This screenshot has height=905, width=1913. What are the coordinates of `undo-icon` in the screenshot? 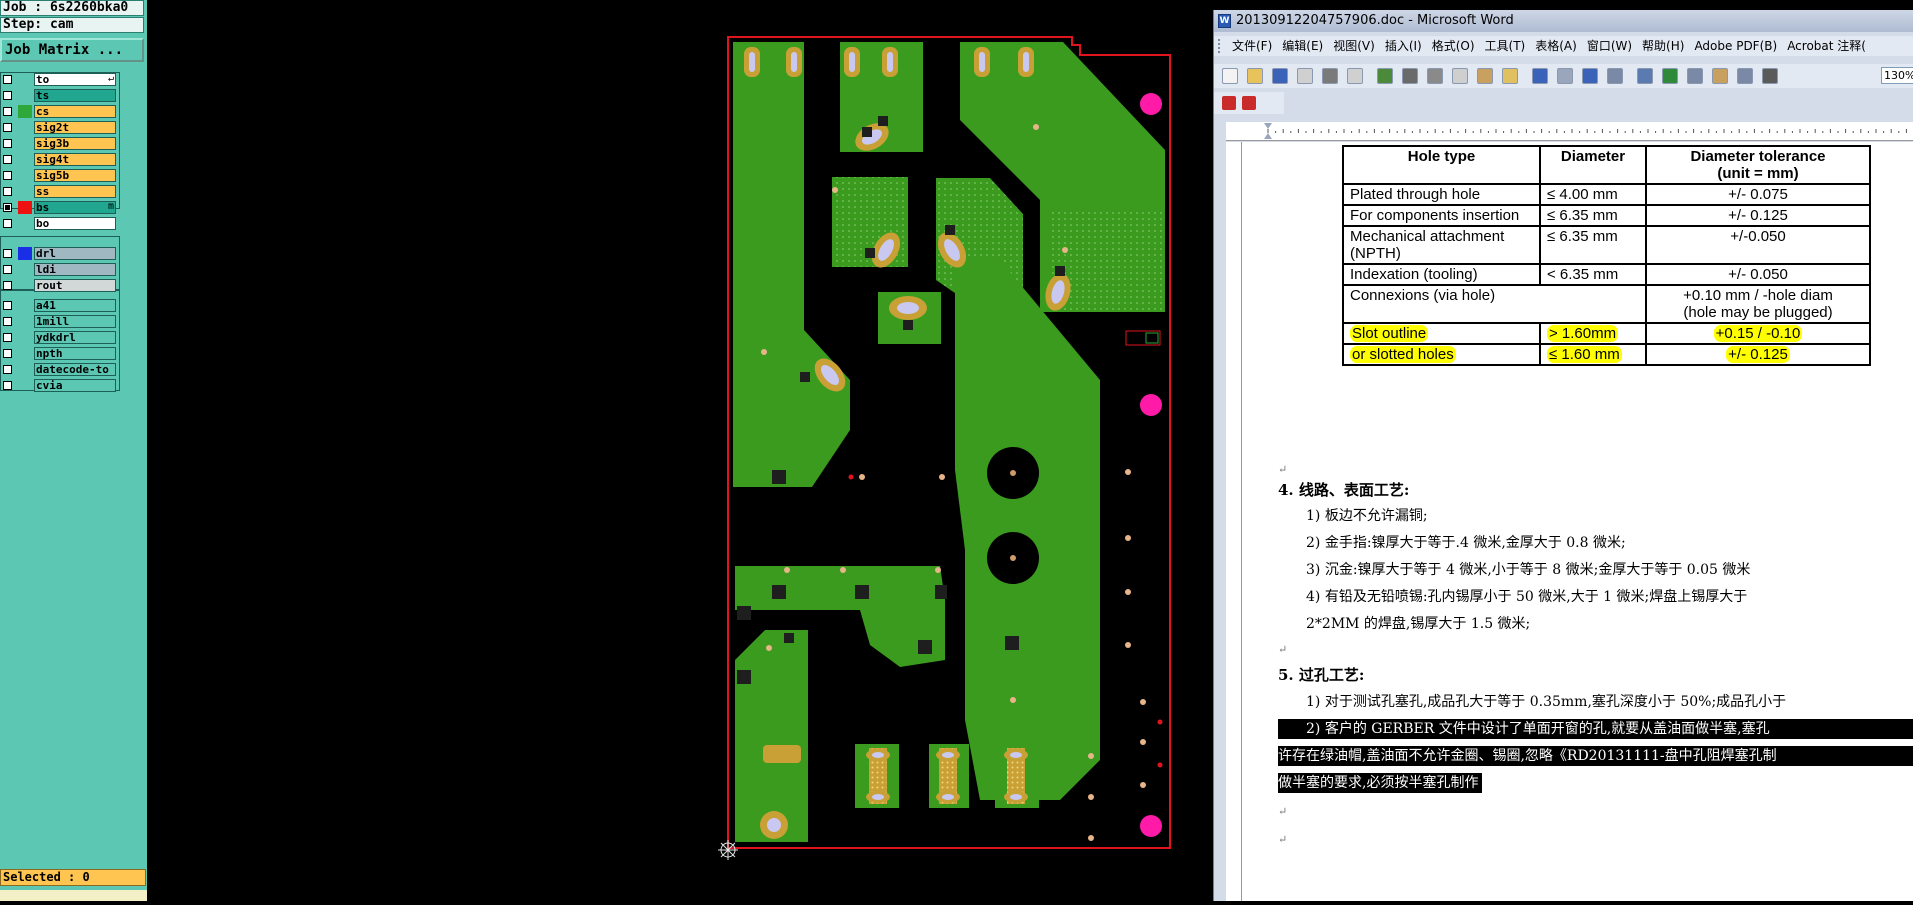 It's located at (1540, 76).